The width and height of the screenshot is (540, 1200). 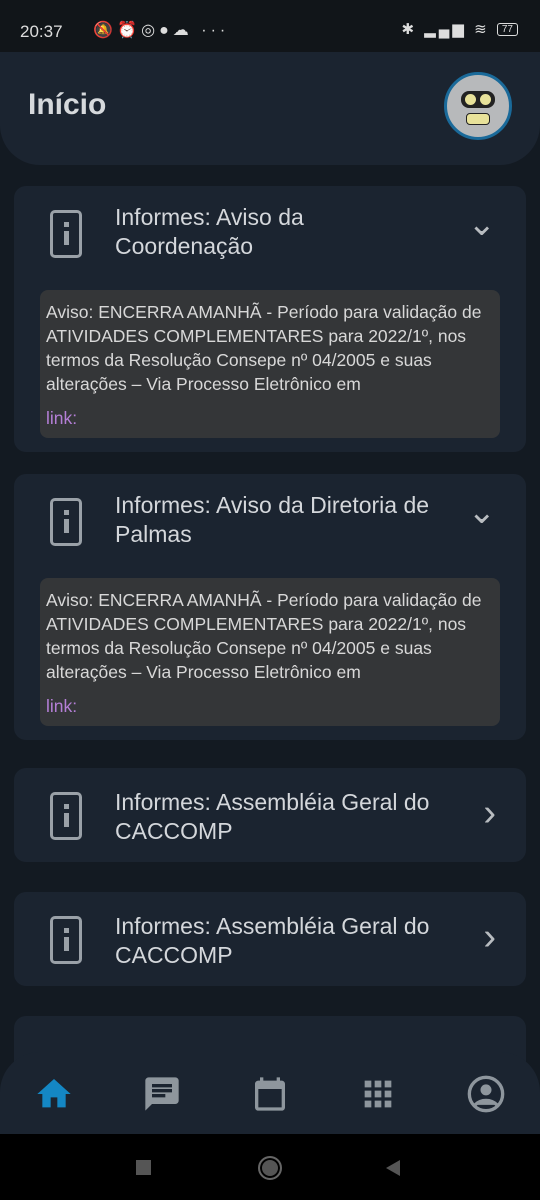 I want to click on status-time: 20:37, so click(x=41, y=31).